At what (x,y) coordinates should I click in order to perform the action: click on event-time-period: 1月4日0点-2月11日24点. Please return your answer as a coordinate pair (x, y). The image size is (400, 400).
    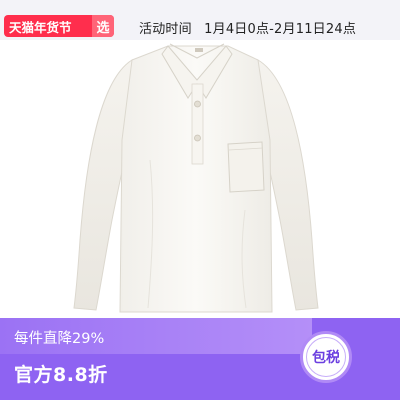
    Looking at the image, I should click on (280, 29).